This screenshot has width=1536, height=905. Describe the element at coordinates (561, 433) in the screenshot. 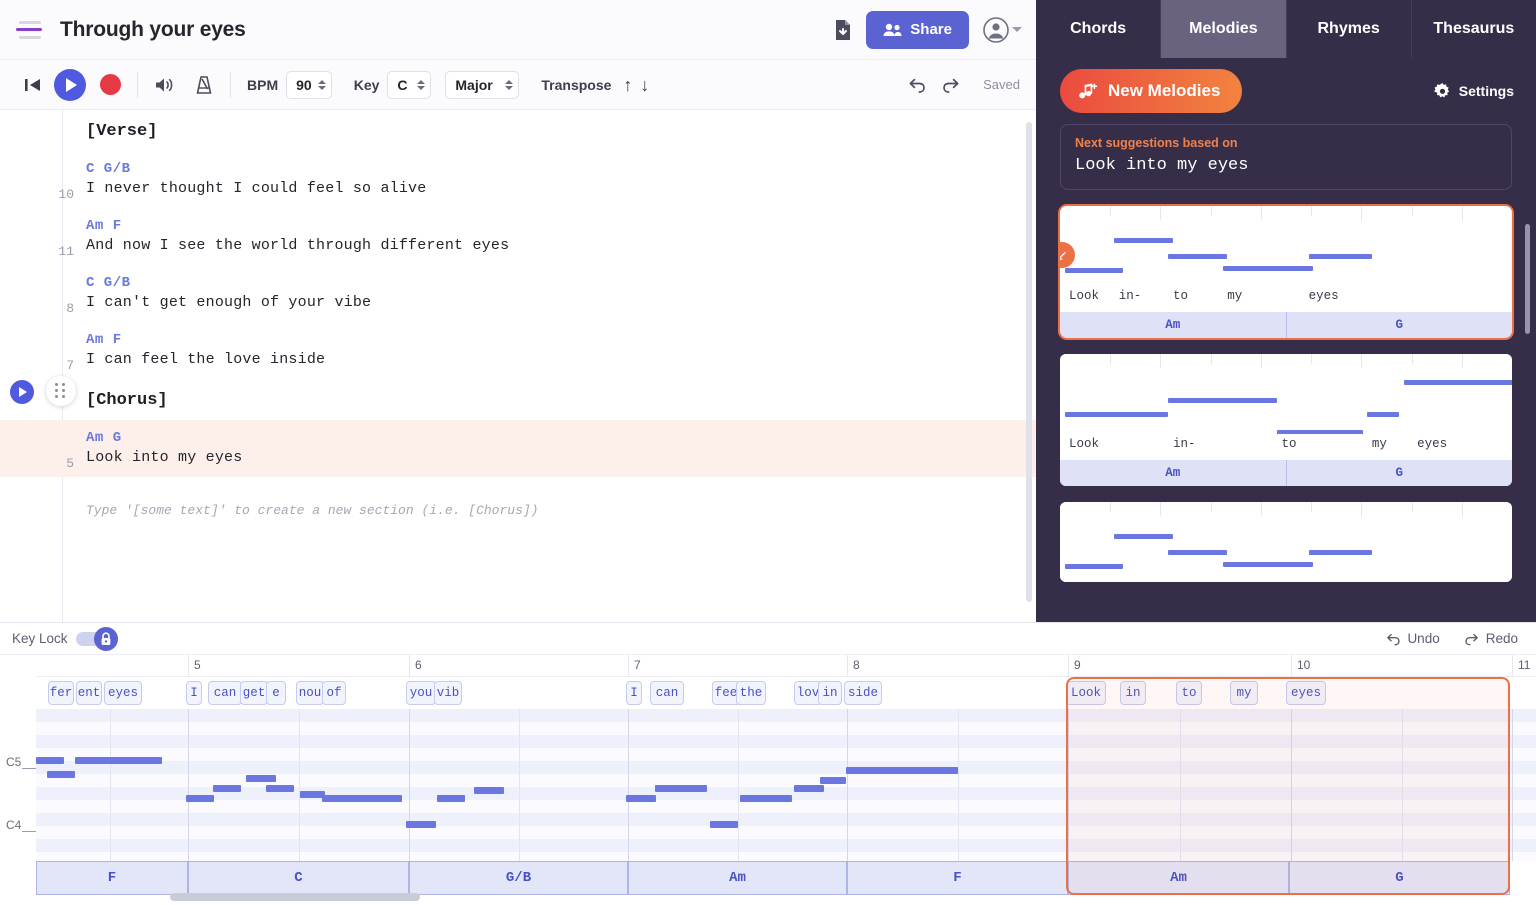

I see `chord-line: Am G` at that location.